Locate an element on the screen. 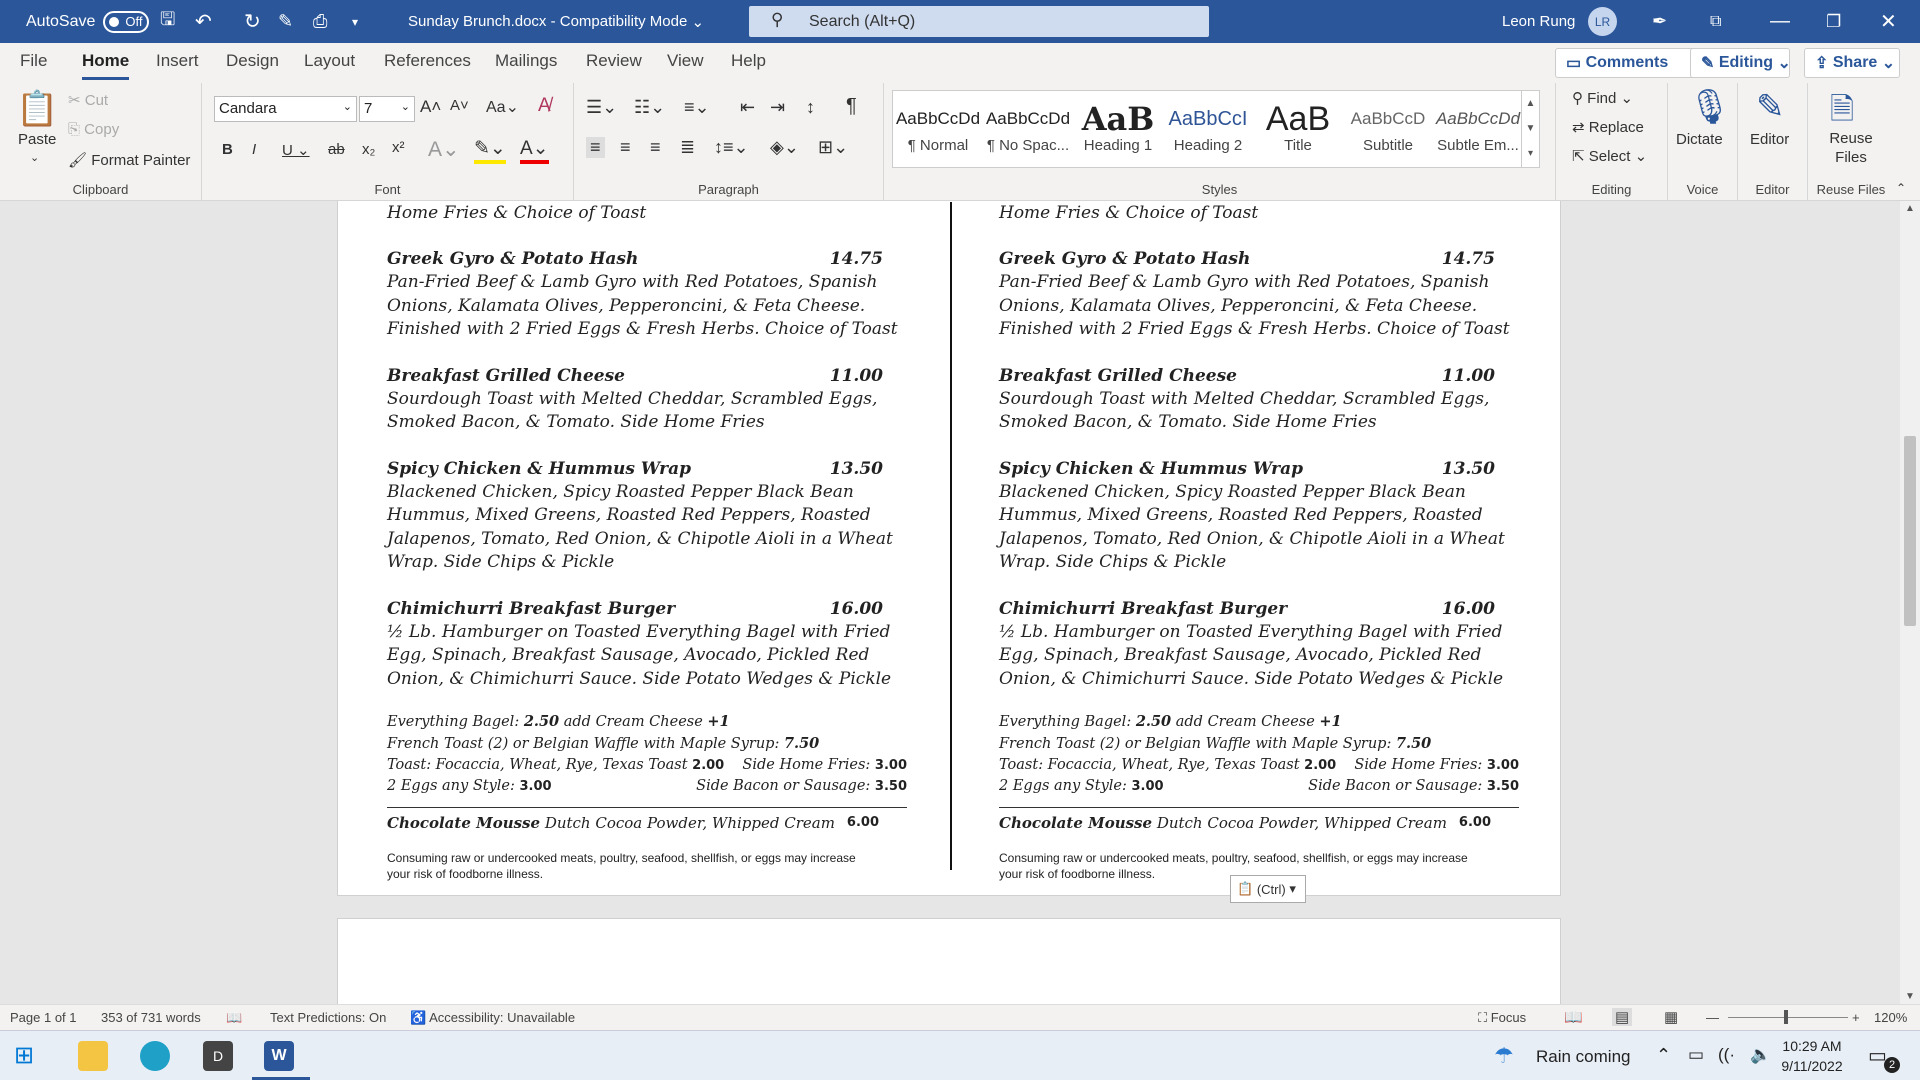  show-formatting-icon: ¶ is located at coordinates (851, 106).